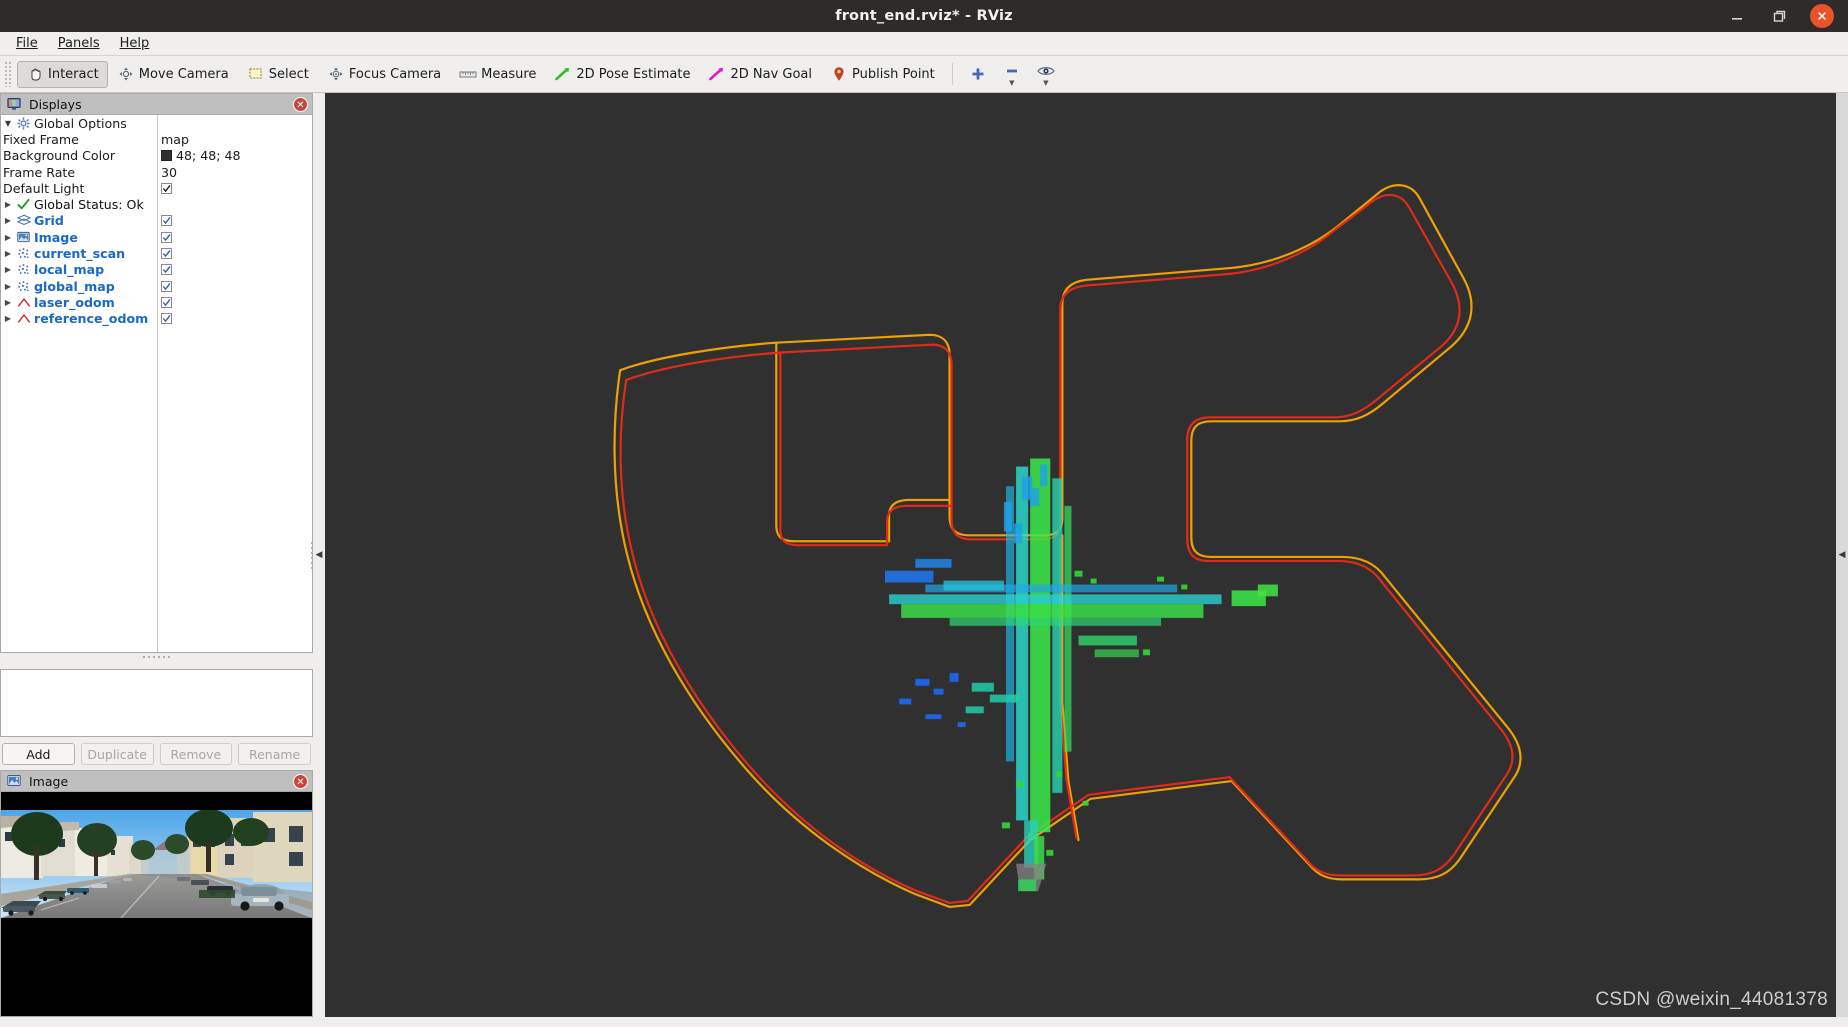 The width and height of the screenshot is (1848, 1027). I want to click on tree-row-grid: ▶ Grid, so click(156, 221).